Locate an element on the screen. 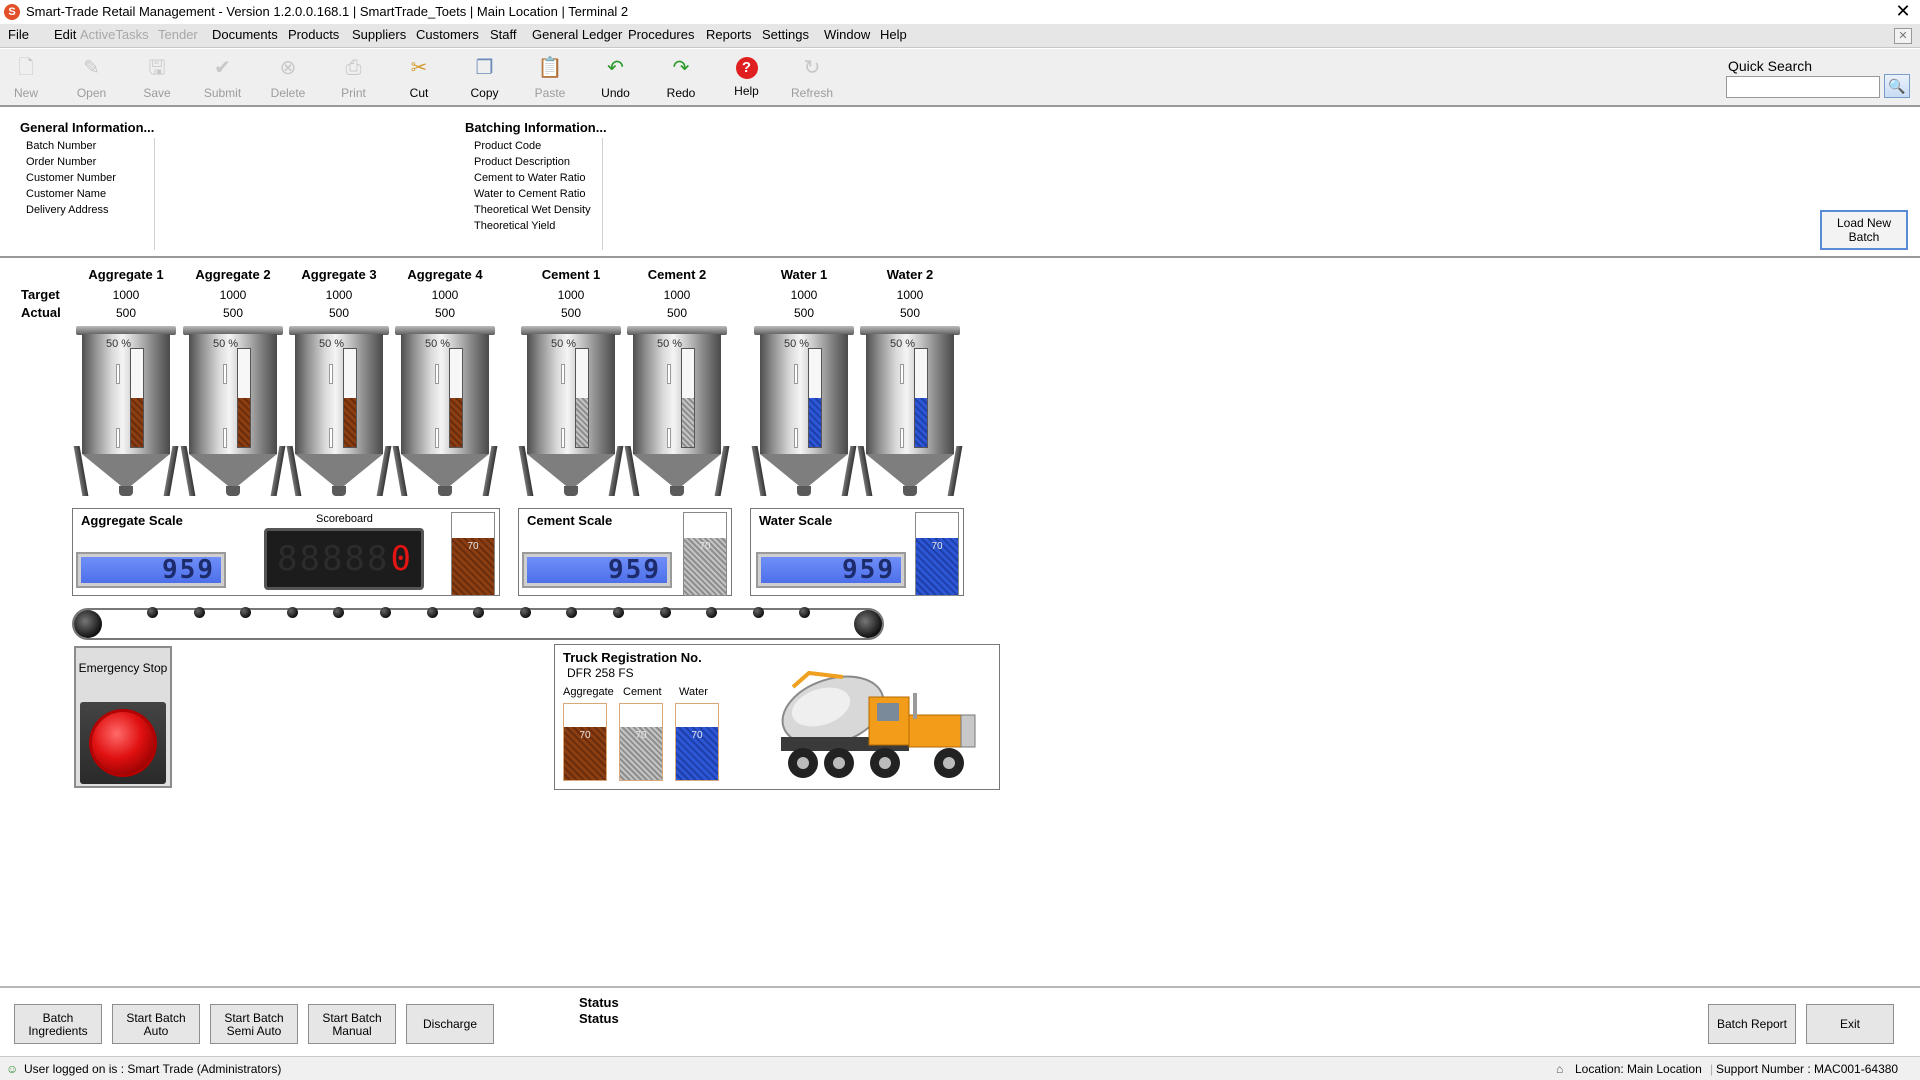 This screenshot has height=1080, width=1920. aggregate-1-actual: 500 is located at coordinates (126, 313).